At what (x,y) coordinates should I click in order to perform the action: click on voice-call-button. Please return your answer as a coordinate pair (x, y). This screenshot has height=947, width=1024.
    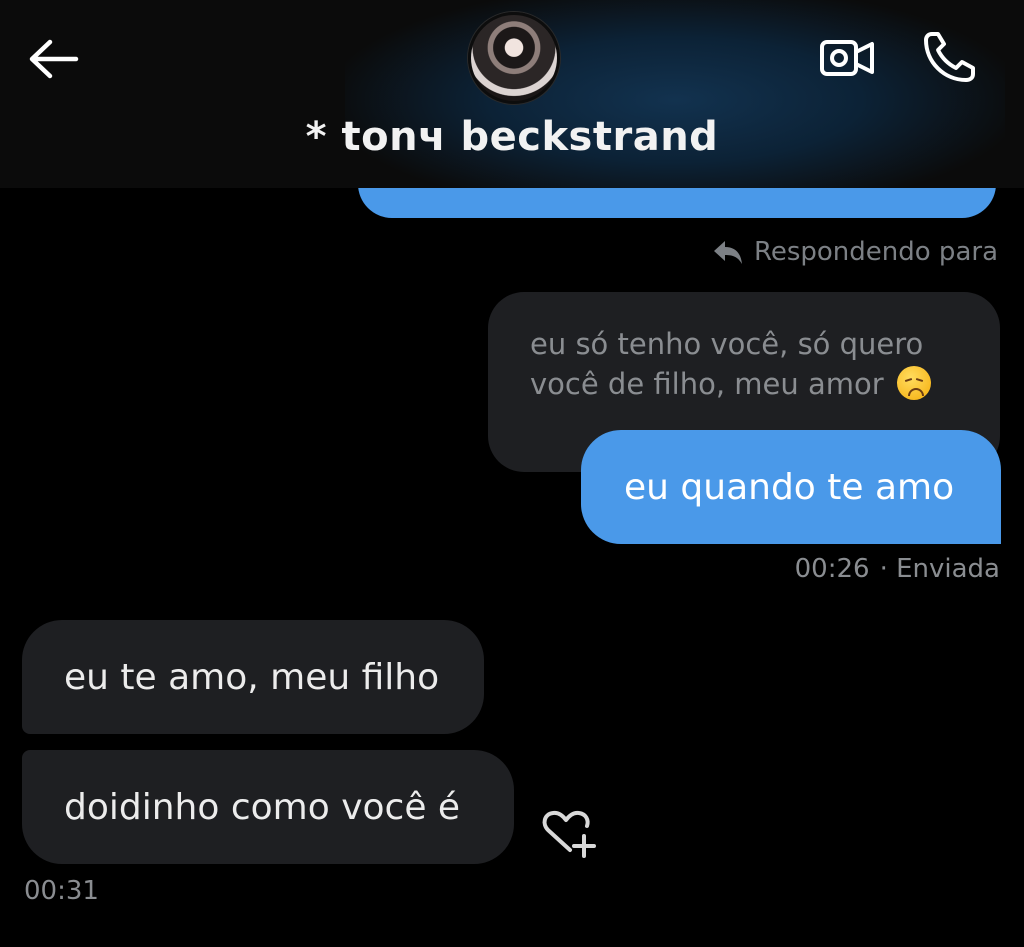
    Looking at the image, I should click on (950, 57).